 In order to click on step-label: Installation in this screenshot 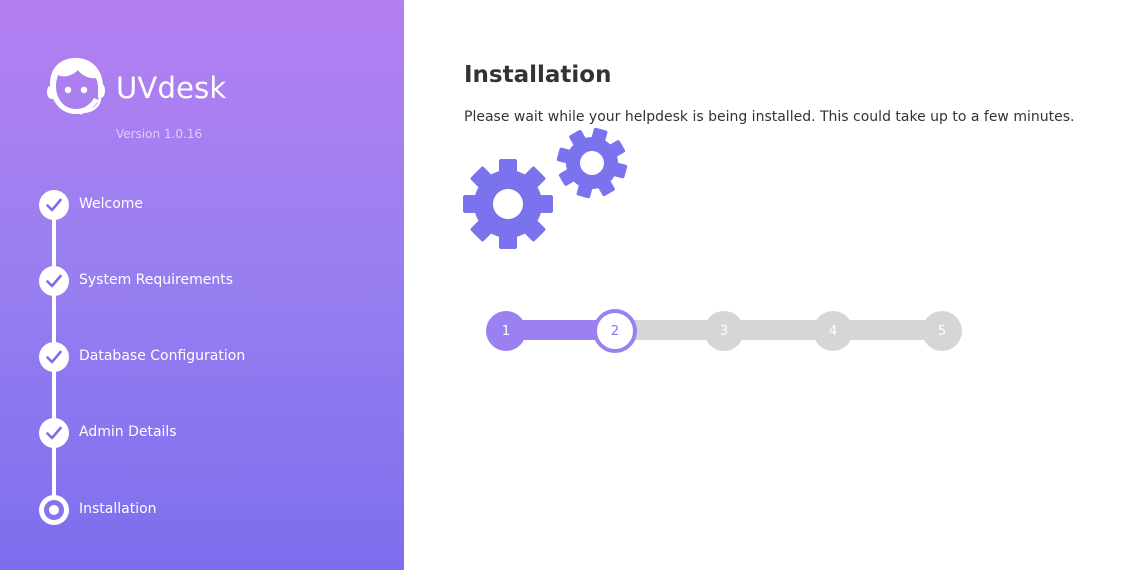, I will do `click(118, 509)`.